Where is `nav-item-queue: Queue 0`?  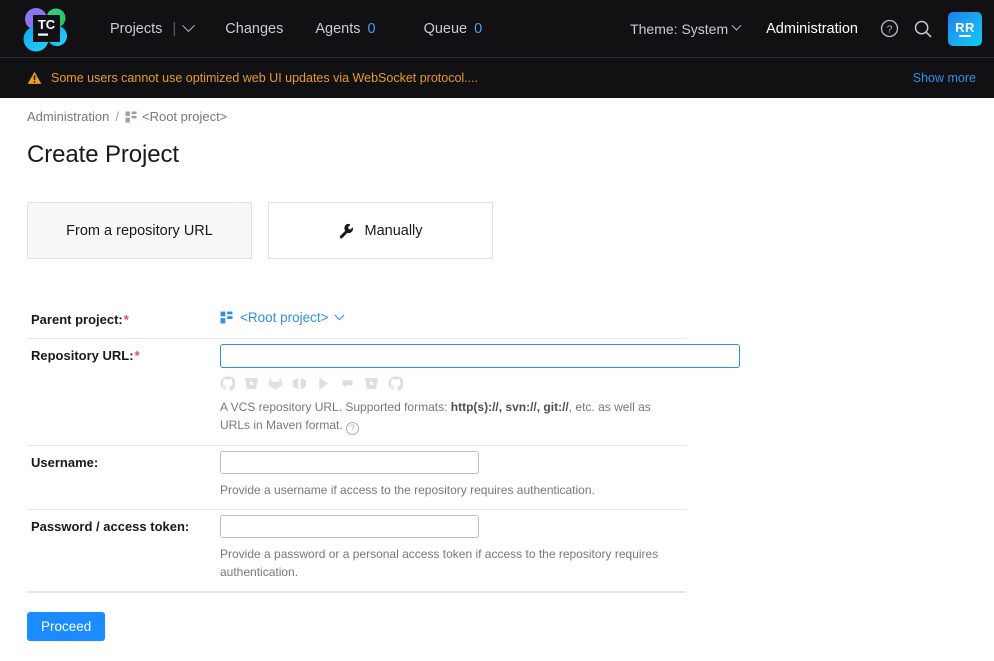 nav-item-queue: Queue 0 is located at coordinates (453, 29).